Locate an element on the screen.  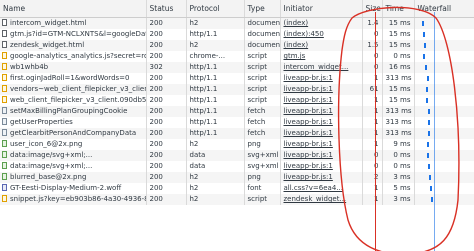
column-header-type: Type is located at coordinates (262, 9).